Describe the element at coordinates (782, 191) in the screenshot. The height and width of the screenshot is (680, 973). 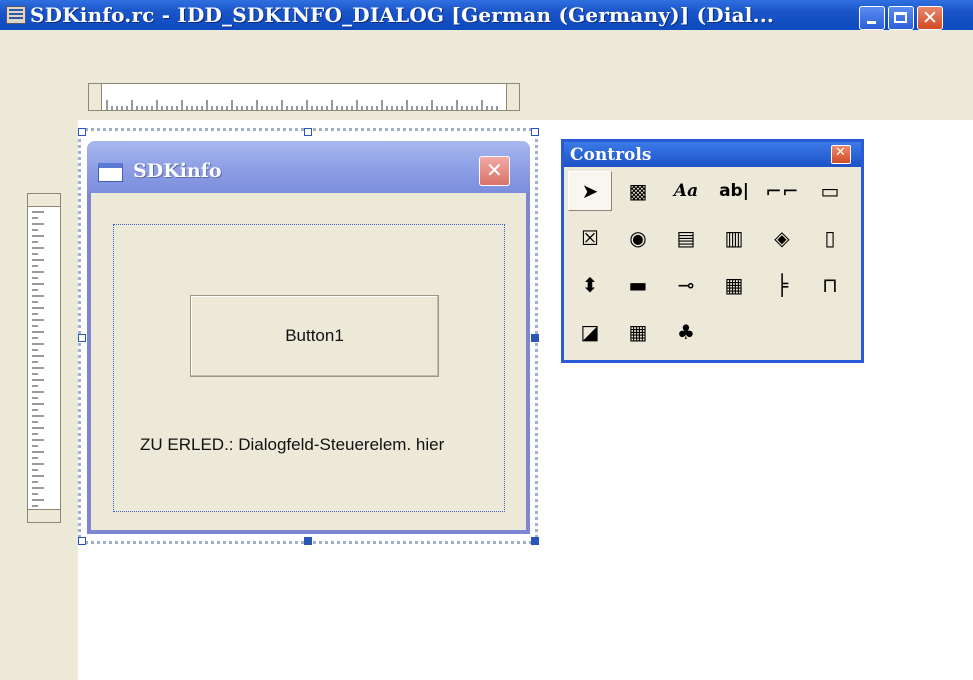
I see `group-box-icon: ⌐⌐` at that location.